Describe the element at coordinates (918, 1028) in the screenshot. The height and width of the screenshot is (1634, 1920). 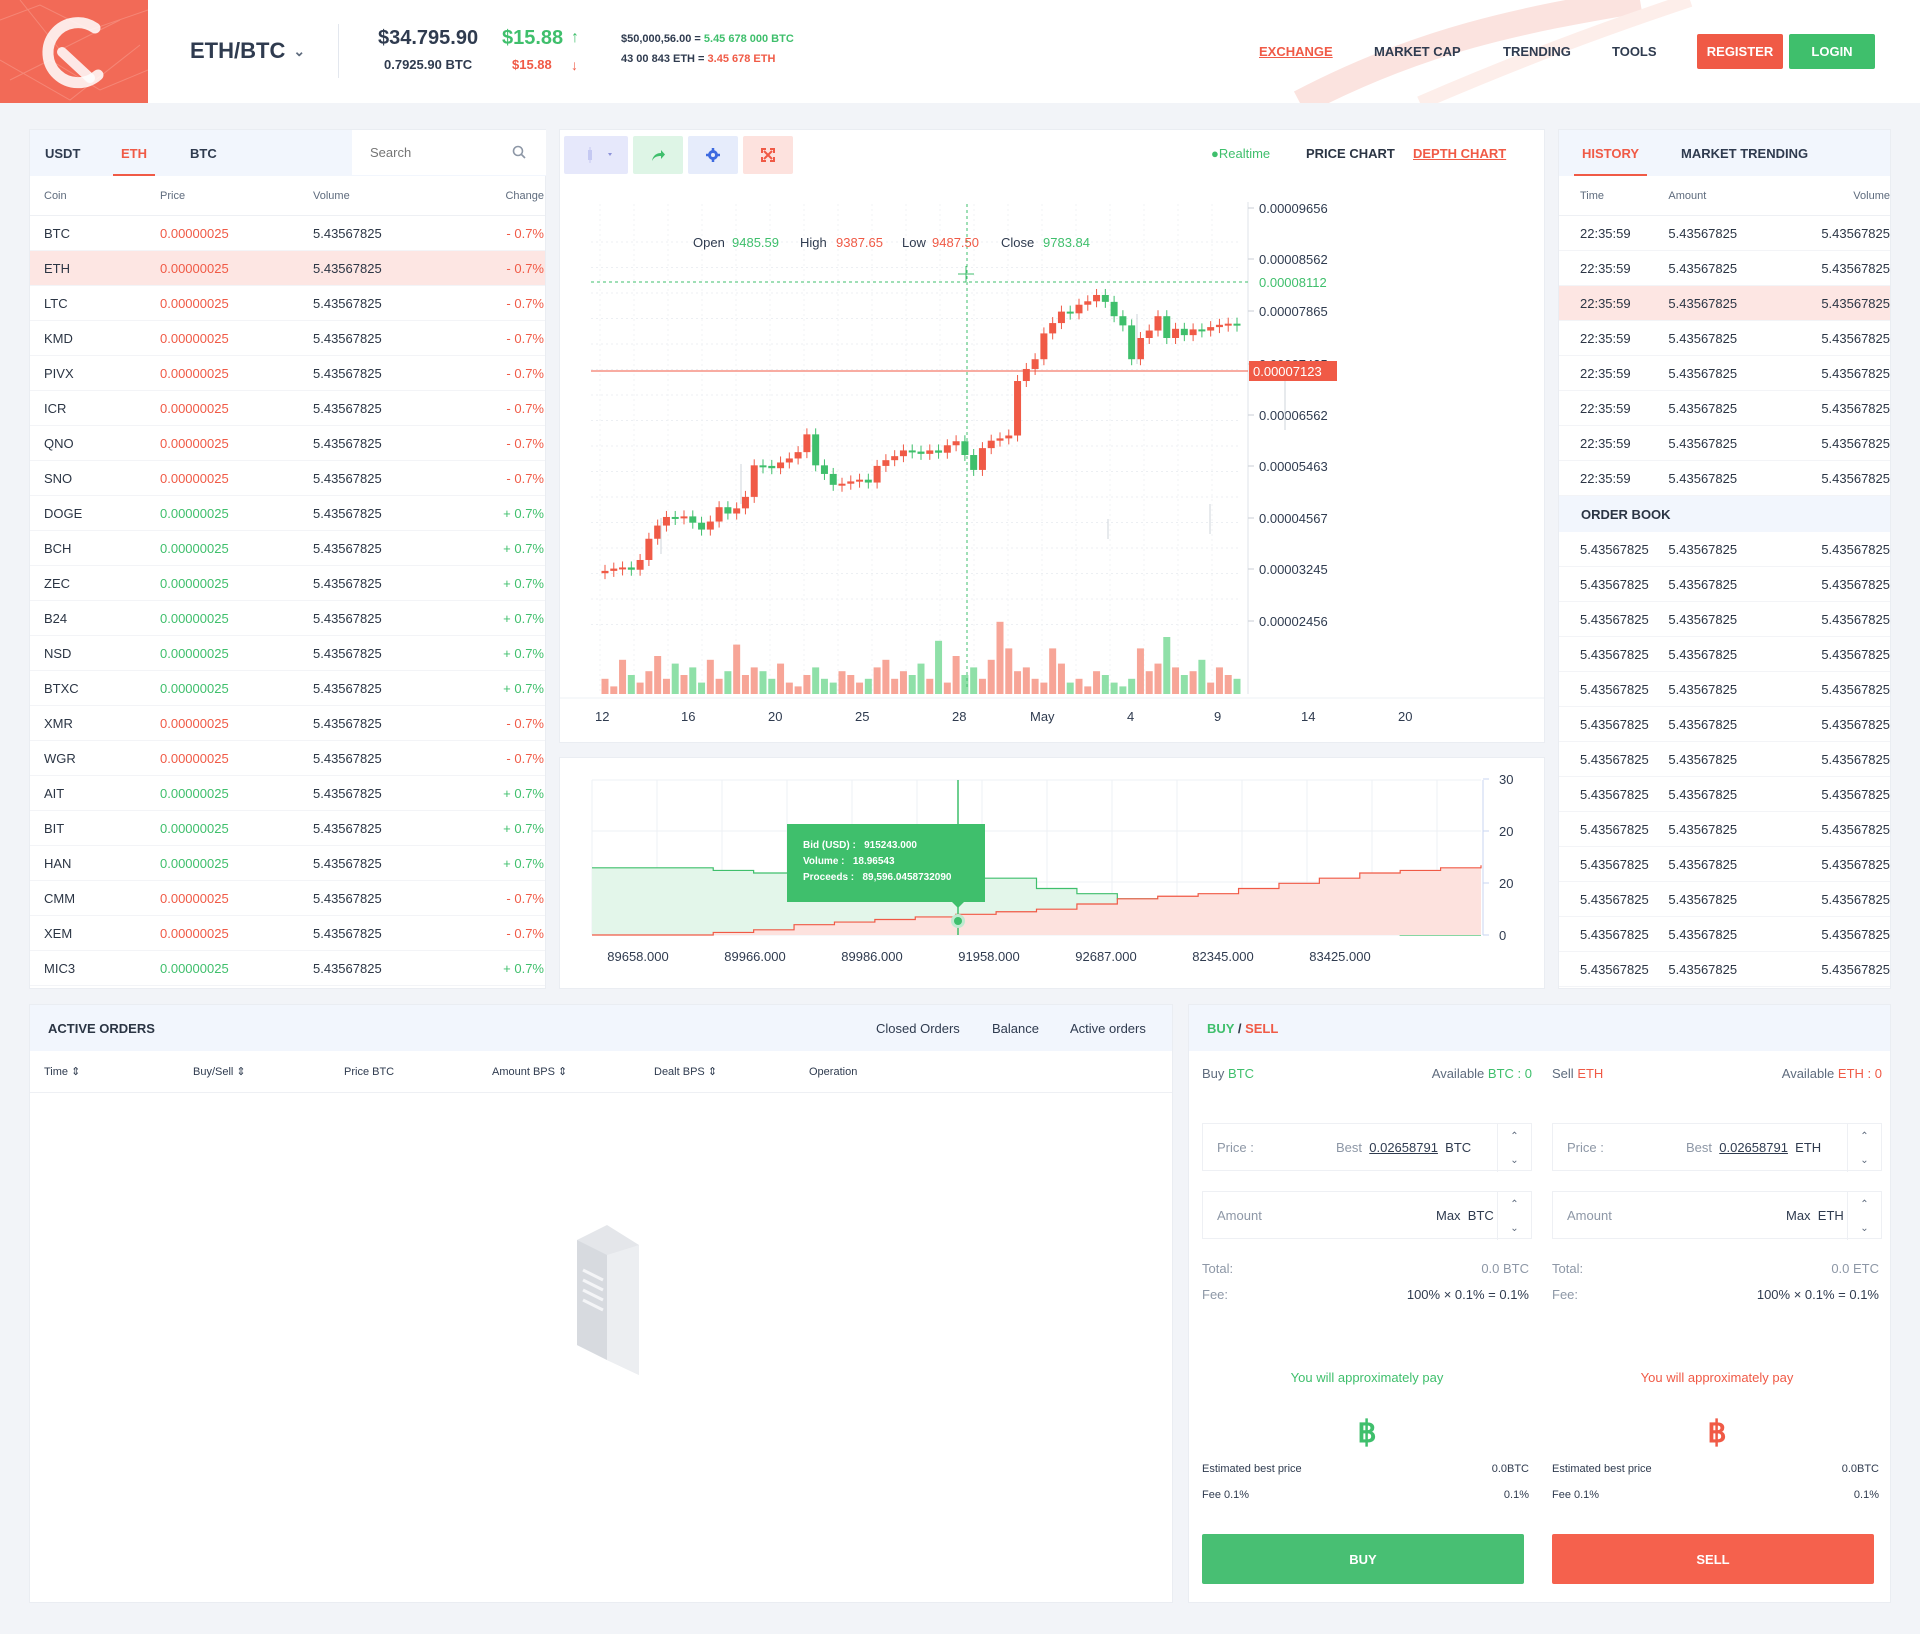
I see `tab-closed-orders: Closed Orders` at that location.